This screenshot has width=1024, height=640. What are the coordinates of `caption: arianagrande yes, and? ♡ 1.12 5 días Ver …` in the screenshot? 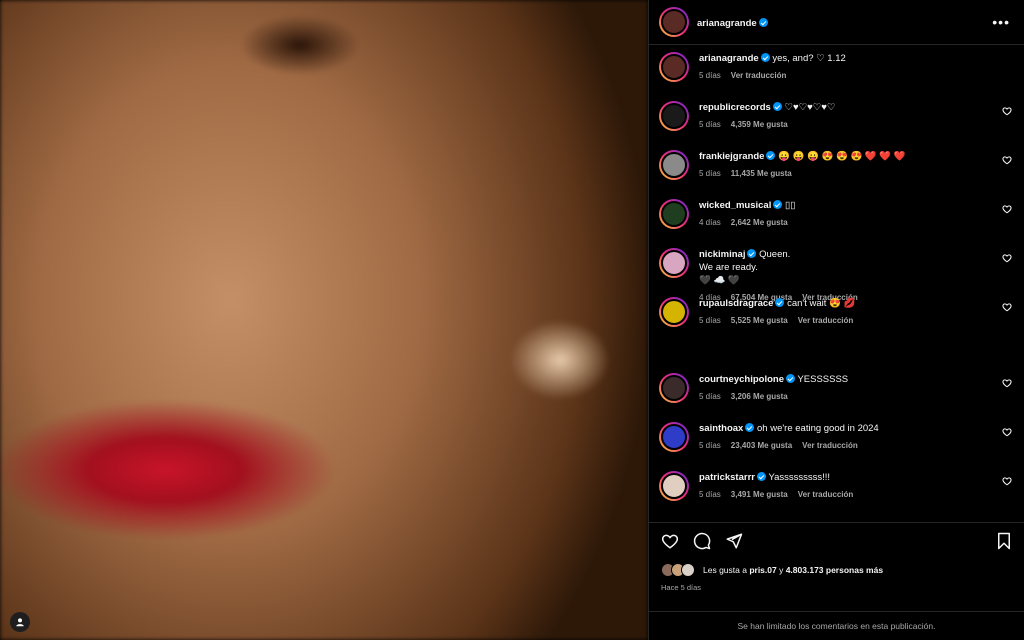 It's located at (836, 68).